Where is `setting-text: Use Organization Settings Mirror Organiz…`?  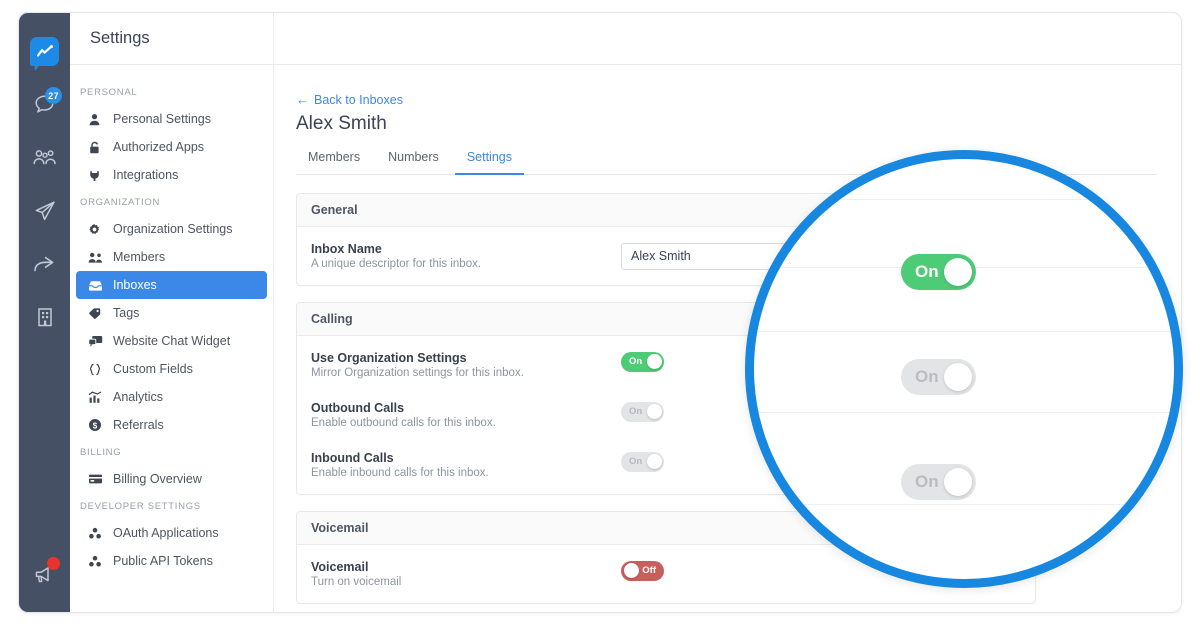
setting-text: Use Organization Settings Mirror Organiz… is located at coordinates (466, 365).